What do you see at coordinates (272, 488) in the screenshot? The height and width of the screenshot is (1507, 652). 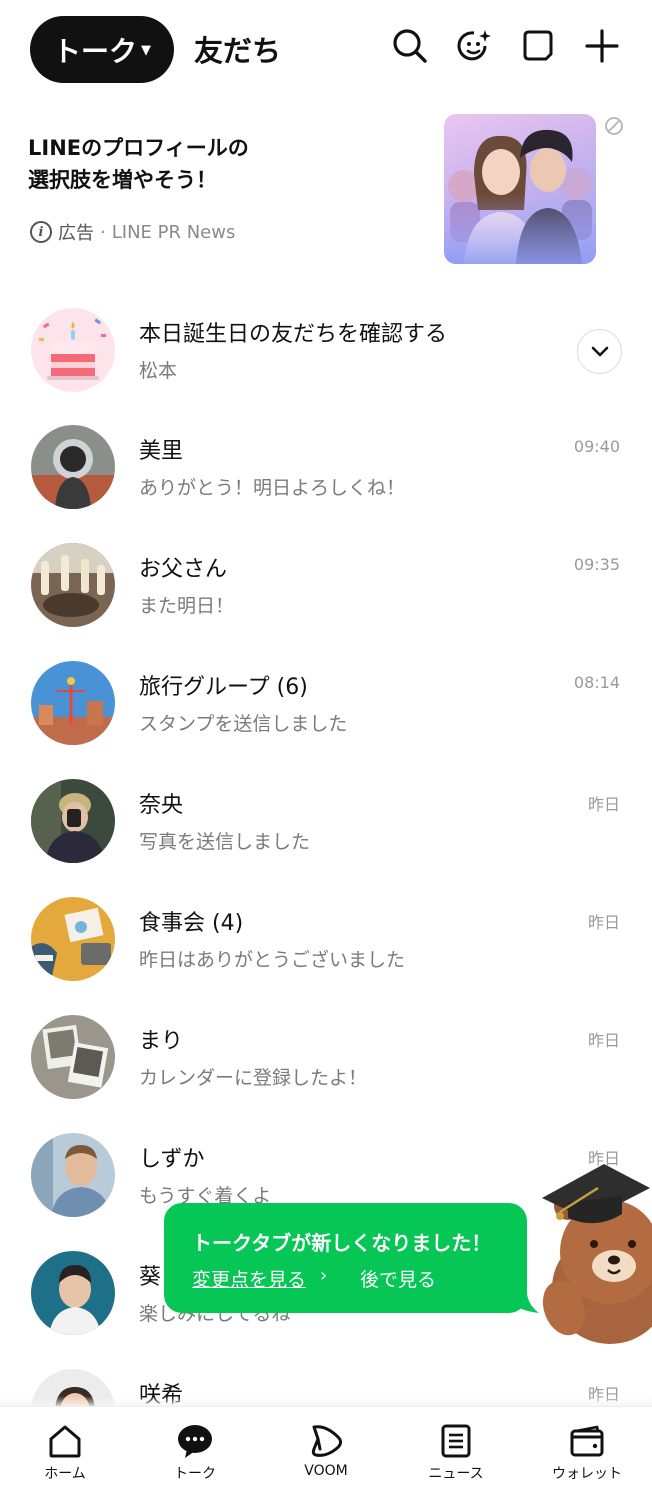 I see `chat-message: ありがとう！明日よろしくね！` at bounding box center [272, 488].